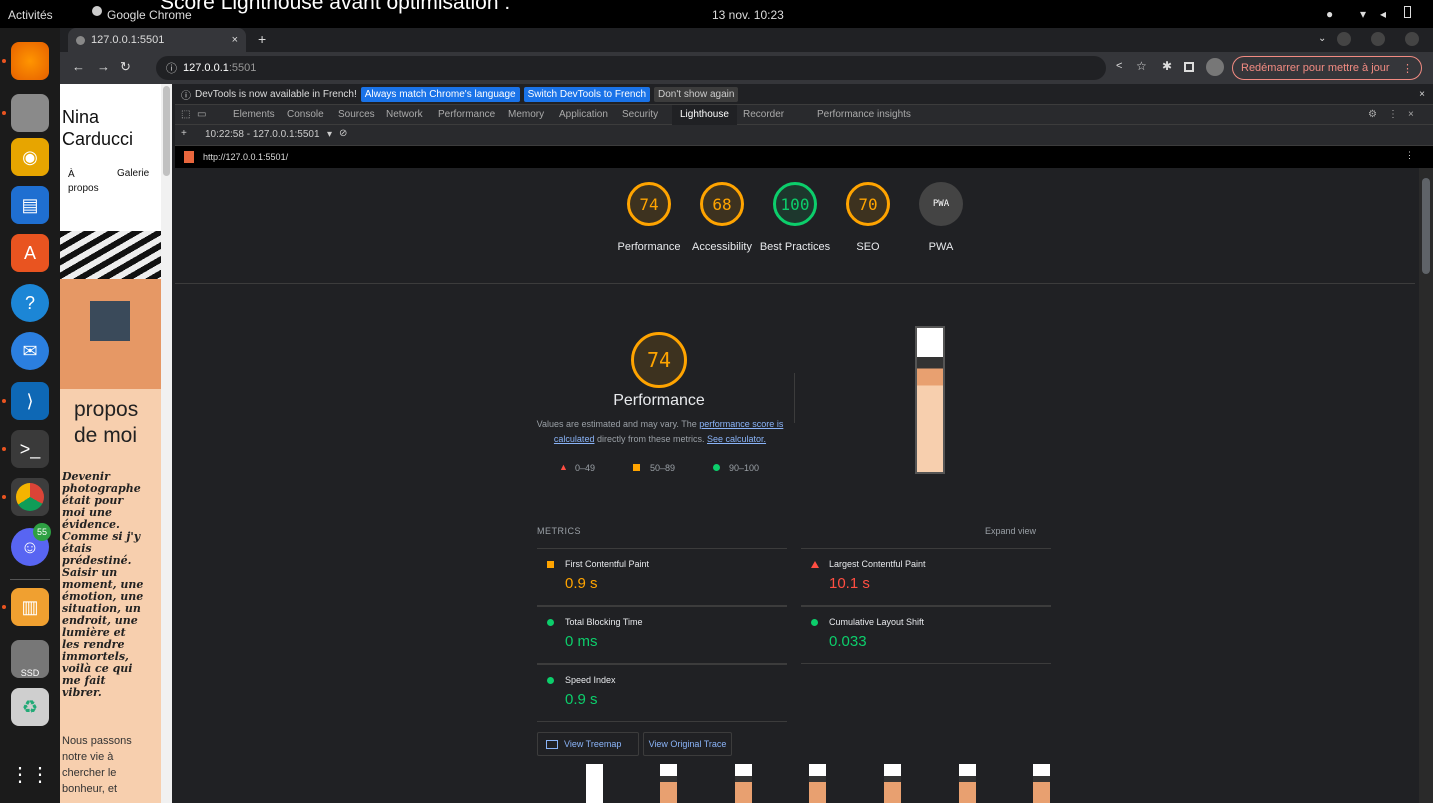 The image size is (1433, 803). What do you see at coordinates (30, 607) in the screenshot?
I see `impress-icon: ▥` at bounding box center [30, 607].